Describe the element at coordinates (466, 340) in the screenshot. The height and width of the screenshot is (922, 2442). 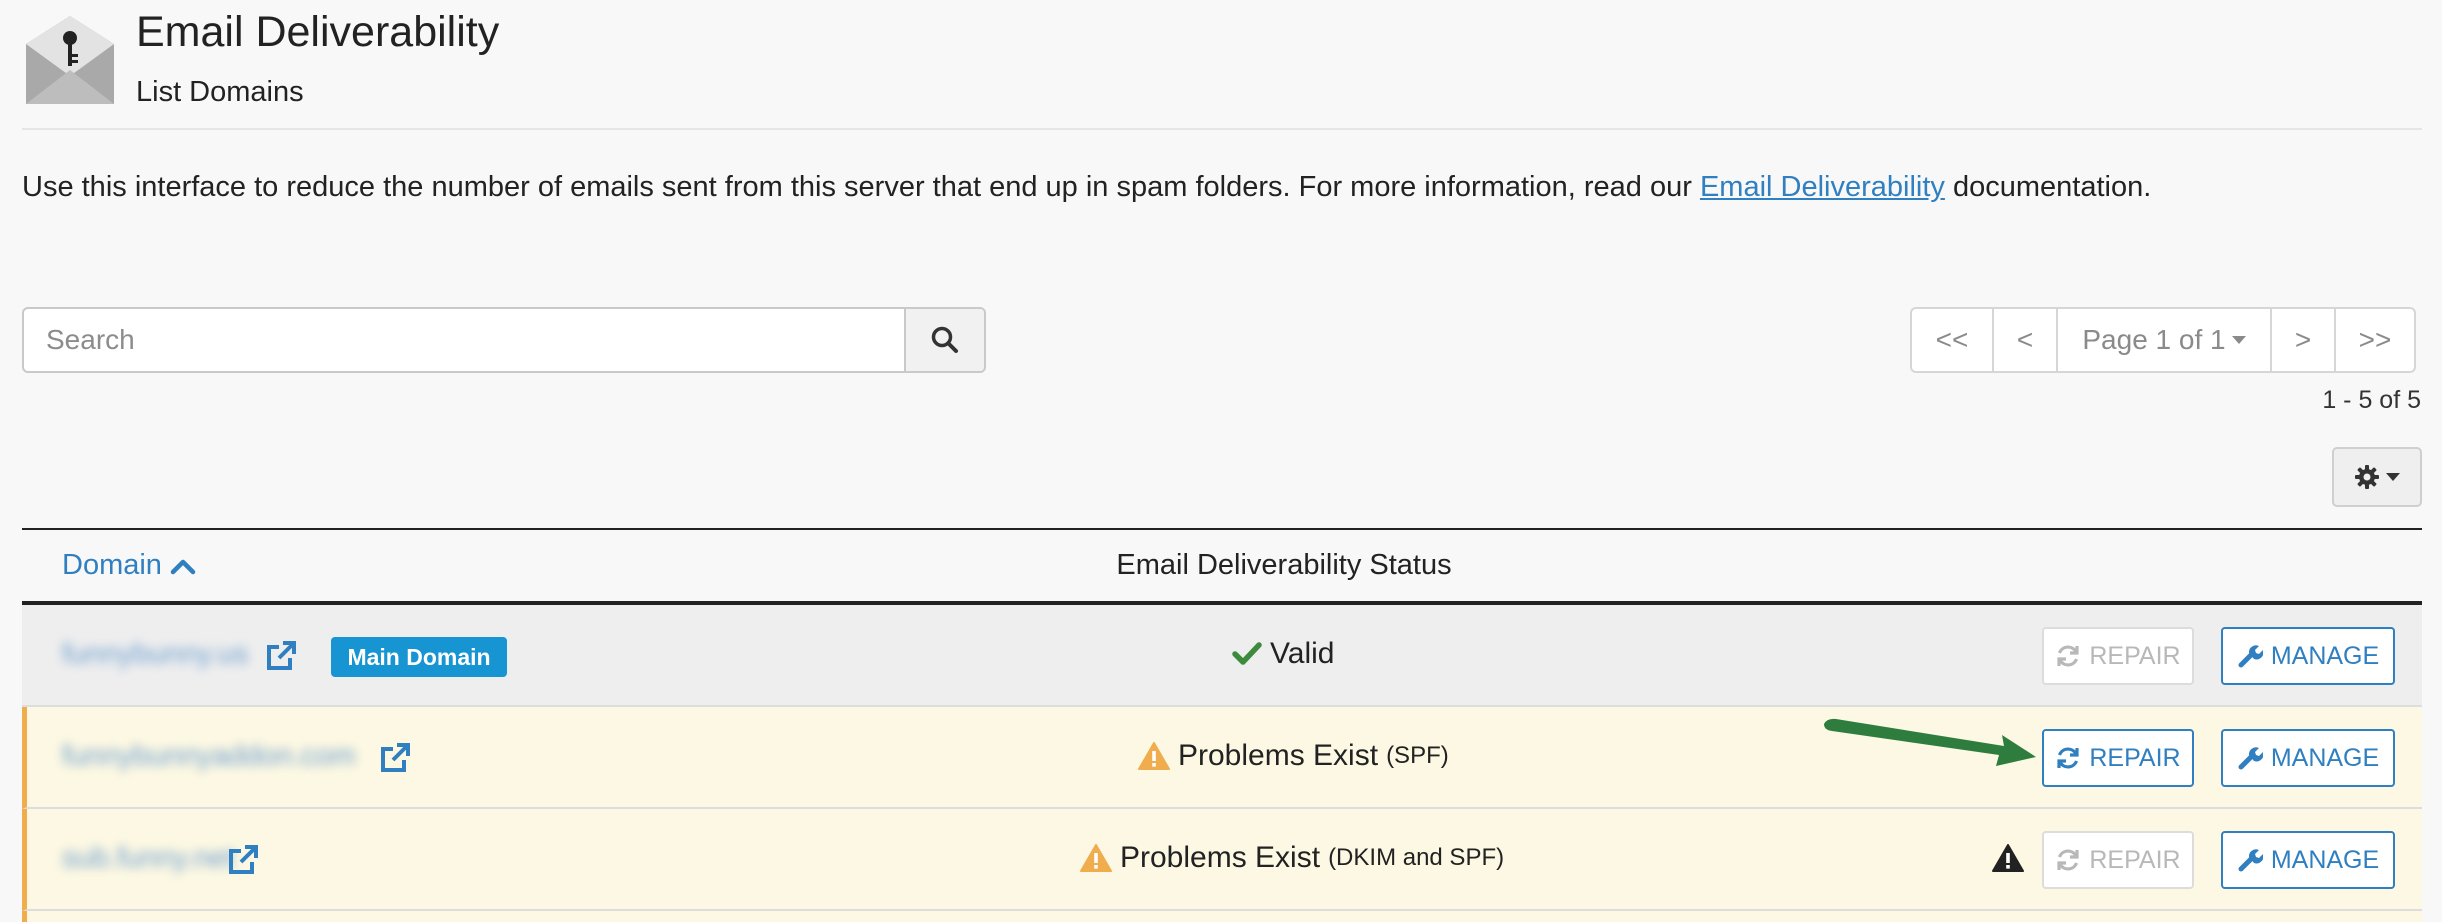
I see `search-input` at that location.